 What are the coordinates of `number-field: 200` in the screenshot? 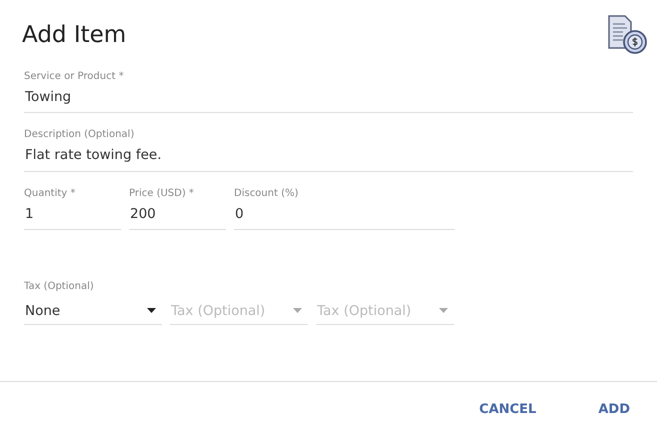 It's located at (177, 214).